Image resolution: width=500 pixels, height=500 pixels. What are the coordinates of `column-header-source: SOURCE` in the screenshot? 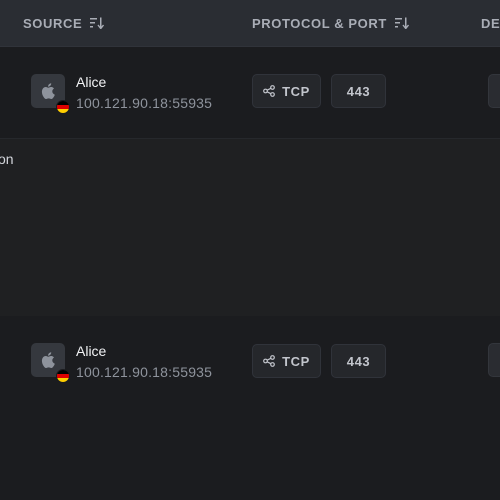 It's located at (64, 23).